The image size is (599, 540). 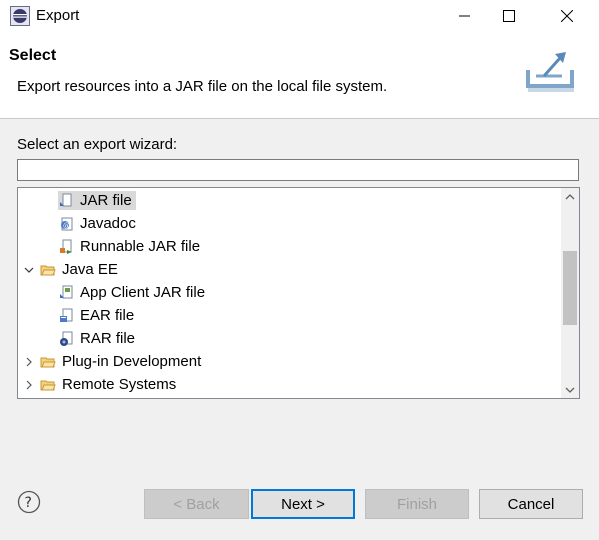 What do you see at coordinates (570, 288) in the screenshot?
I see `scrollbar-thumb` at bounding box center [570, 288].